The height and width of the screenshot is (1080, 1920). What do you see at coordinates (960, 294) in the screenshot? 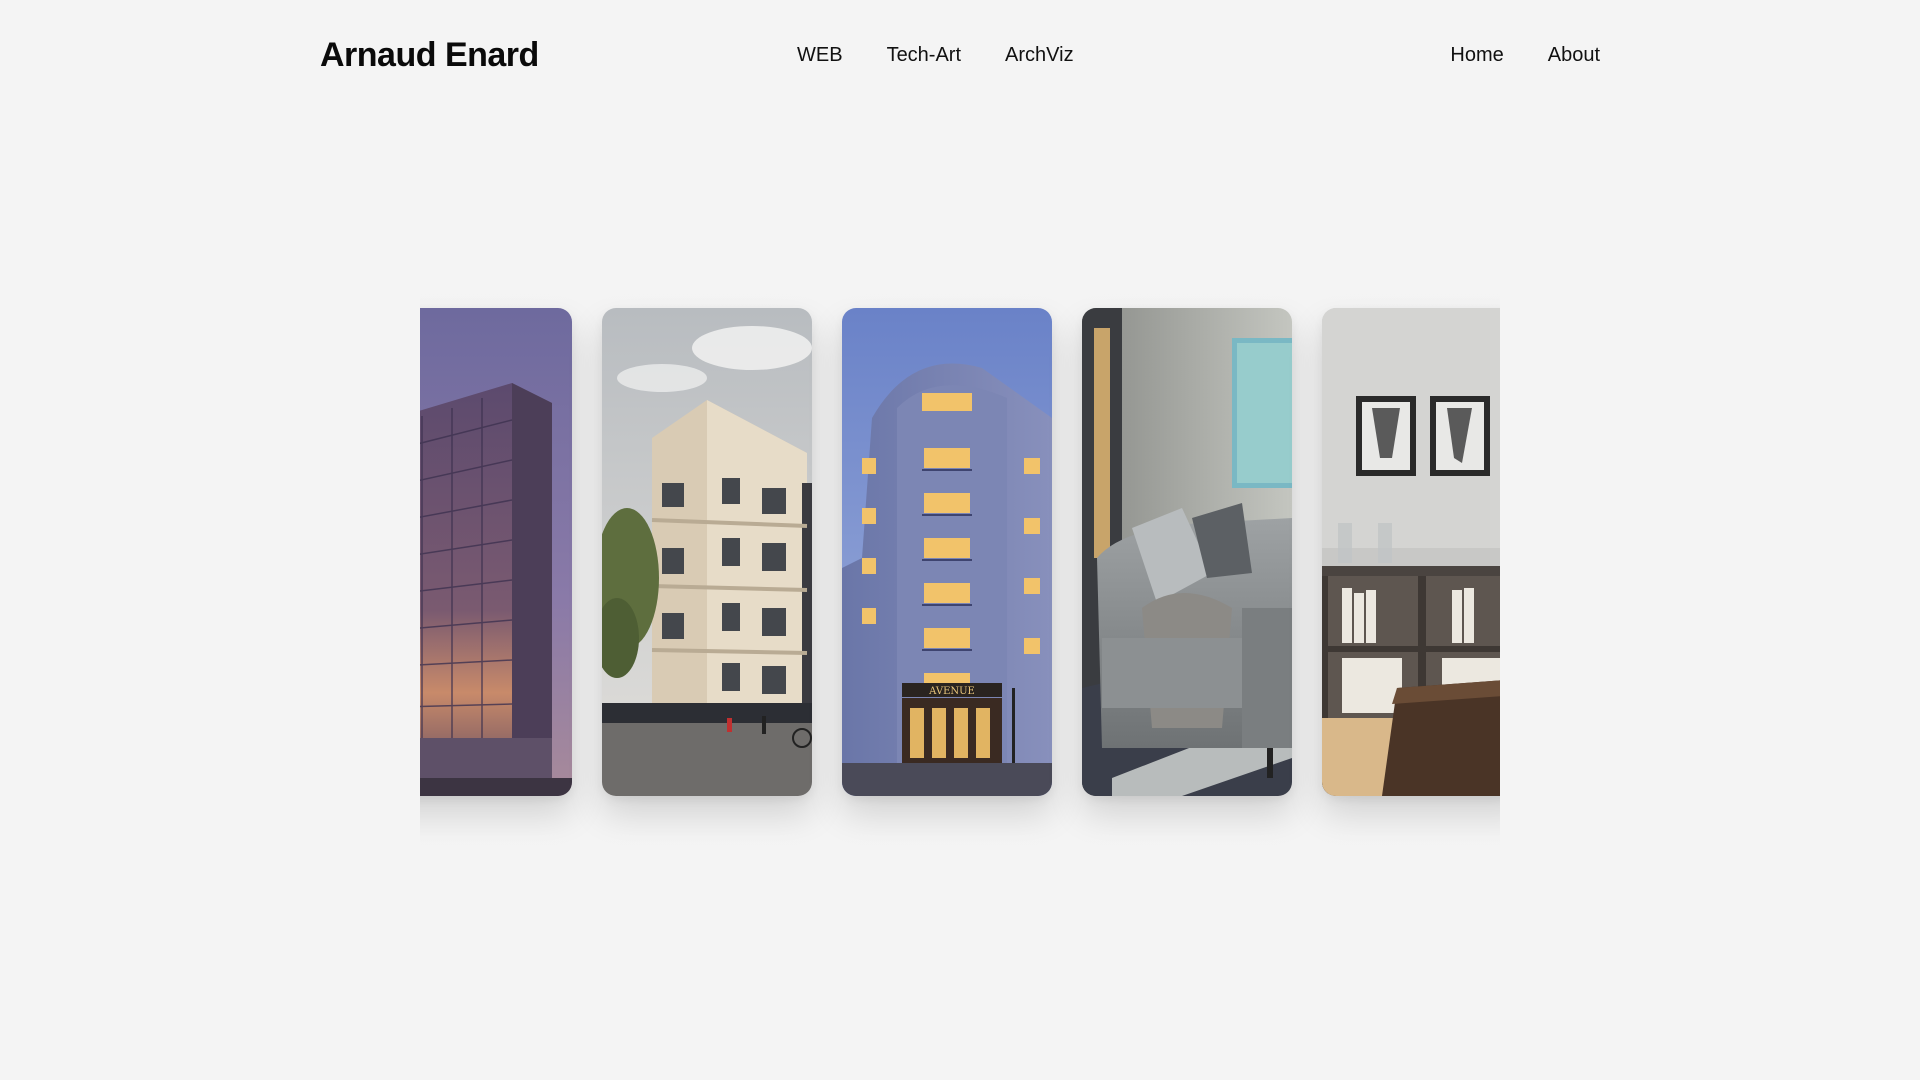
I see `carousel-fade-top` at bounding box center [960, 294].